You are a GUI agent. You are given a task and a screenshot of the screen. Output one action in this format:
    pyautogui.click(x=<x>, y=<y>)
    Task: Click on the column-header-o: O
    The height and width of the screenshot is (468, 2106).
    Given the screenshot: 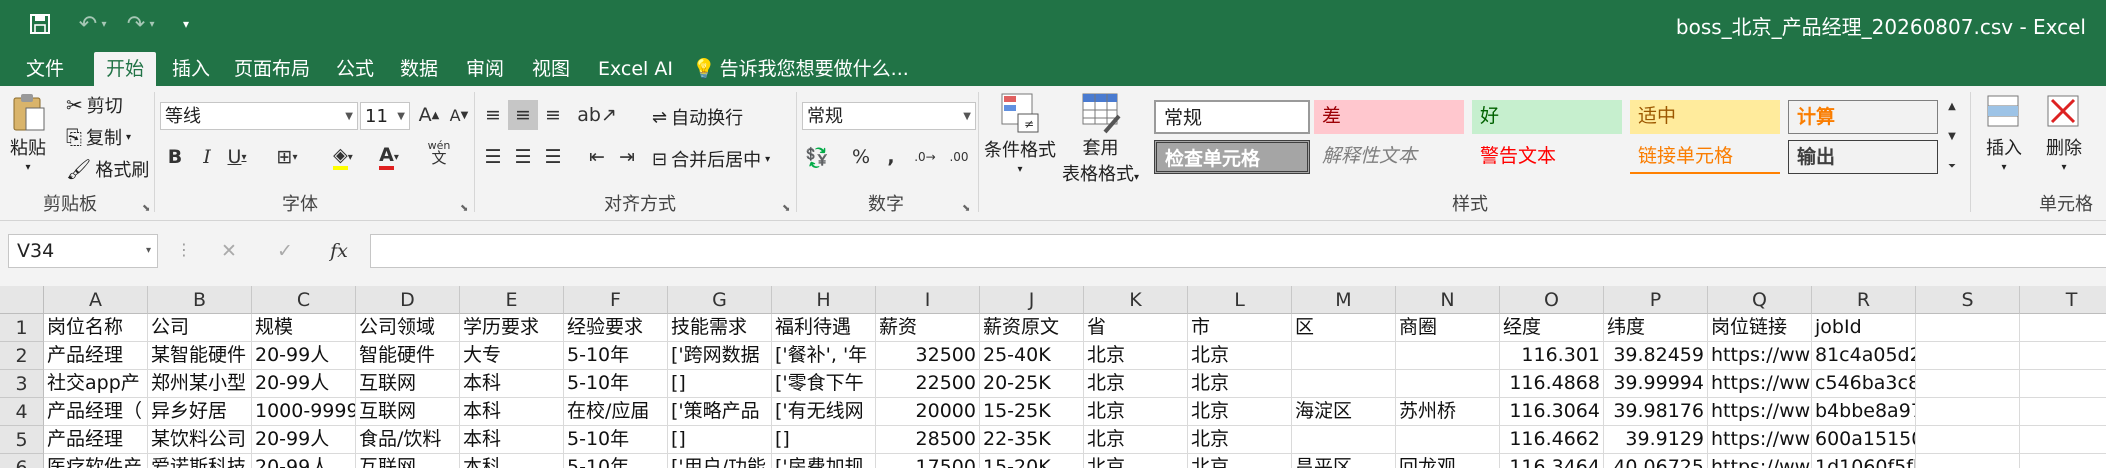 What is the action you would take?
    pyautogui.click(x=1552, y=300)
    